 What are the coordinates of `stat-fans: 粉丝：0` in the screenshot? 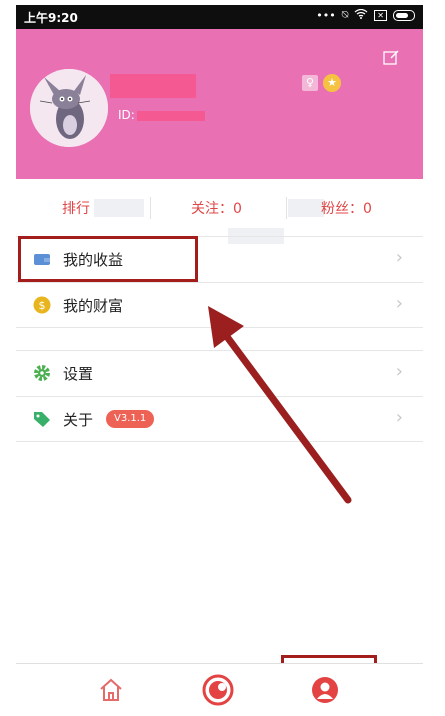 It's located at (346, 208).